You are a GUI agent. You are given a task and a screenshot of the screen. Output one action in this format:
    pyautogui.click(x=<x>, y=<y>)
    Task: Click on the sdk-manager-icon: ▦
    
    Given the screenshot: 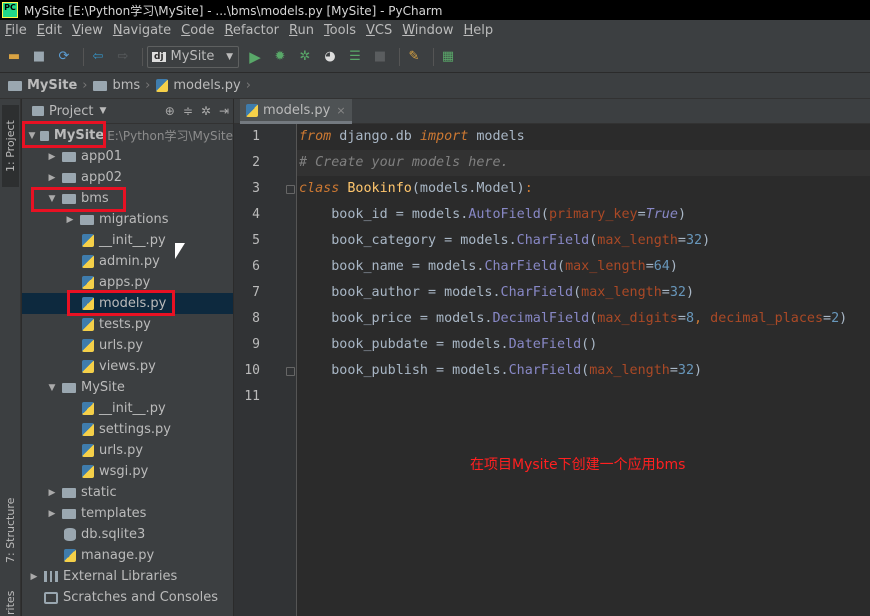 What is the action you would take?
    pyautogui.click(x=448, y=57)
    